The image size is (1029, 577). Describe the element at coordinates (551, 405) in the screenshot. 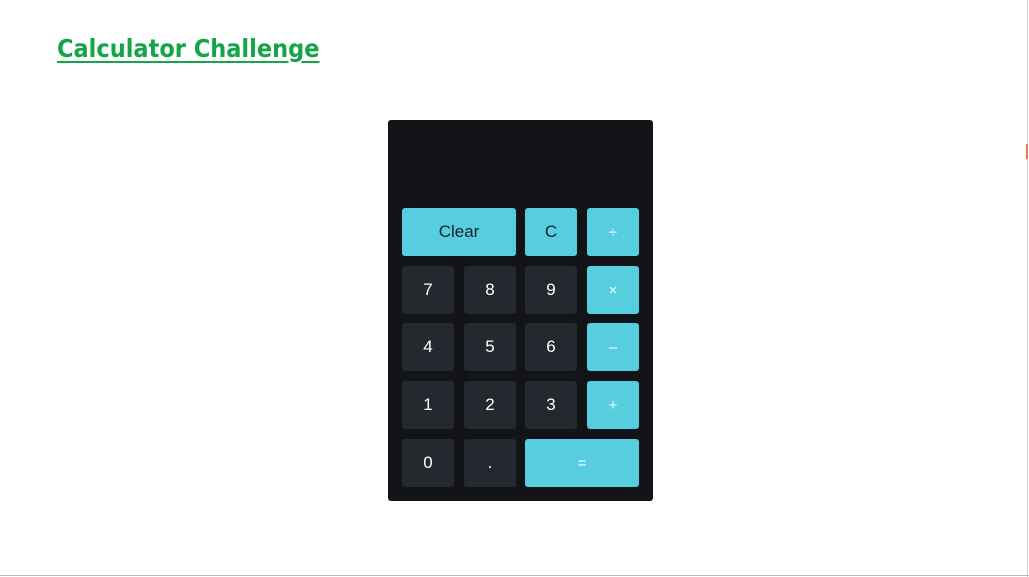

I see `digit-3-button: 3` at that location.